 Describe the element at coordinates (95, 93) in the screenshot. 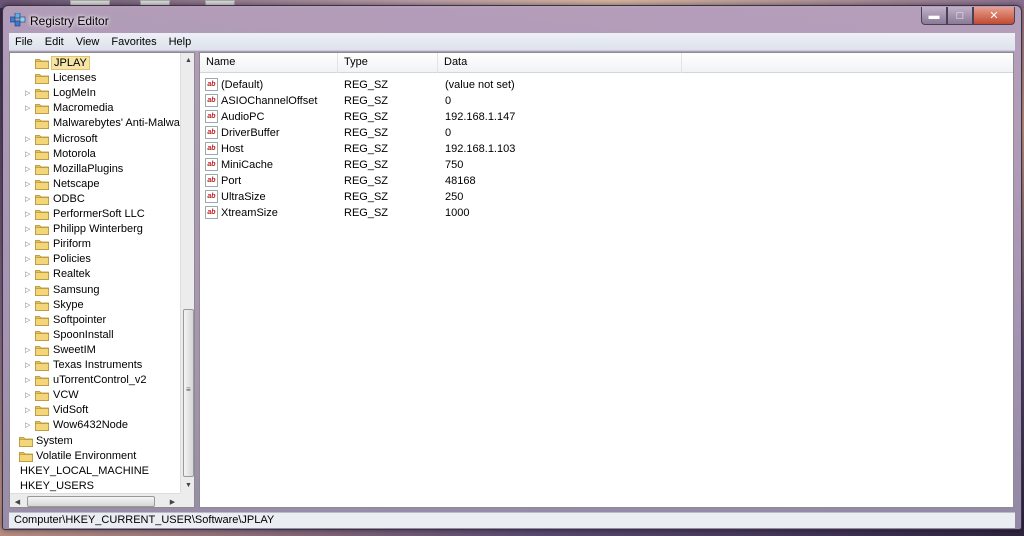

I see `tree-item: ▷ LogMeIn` at that location.